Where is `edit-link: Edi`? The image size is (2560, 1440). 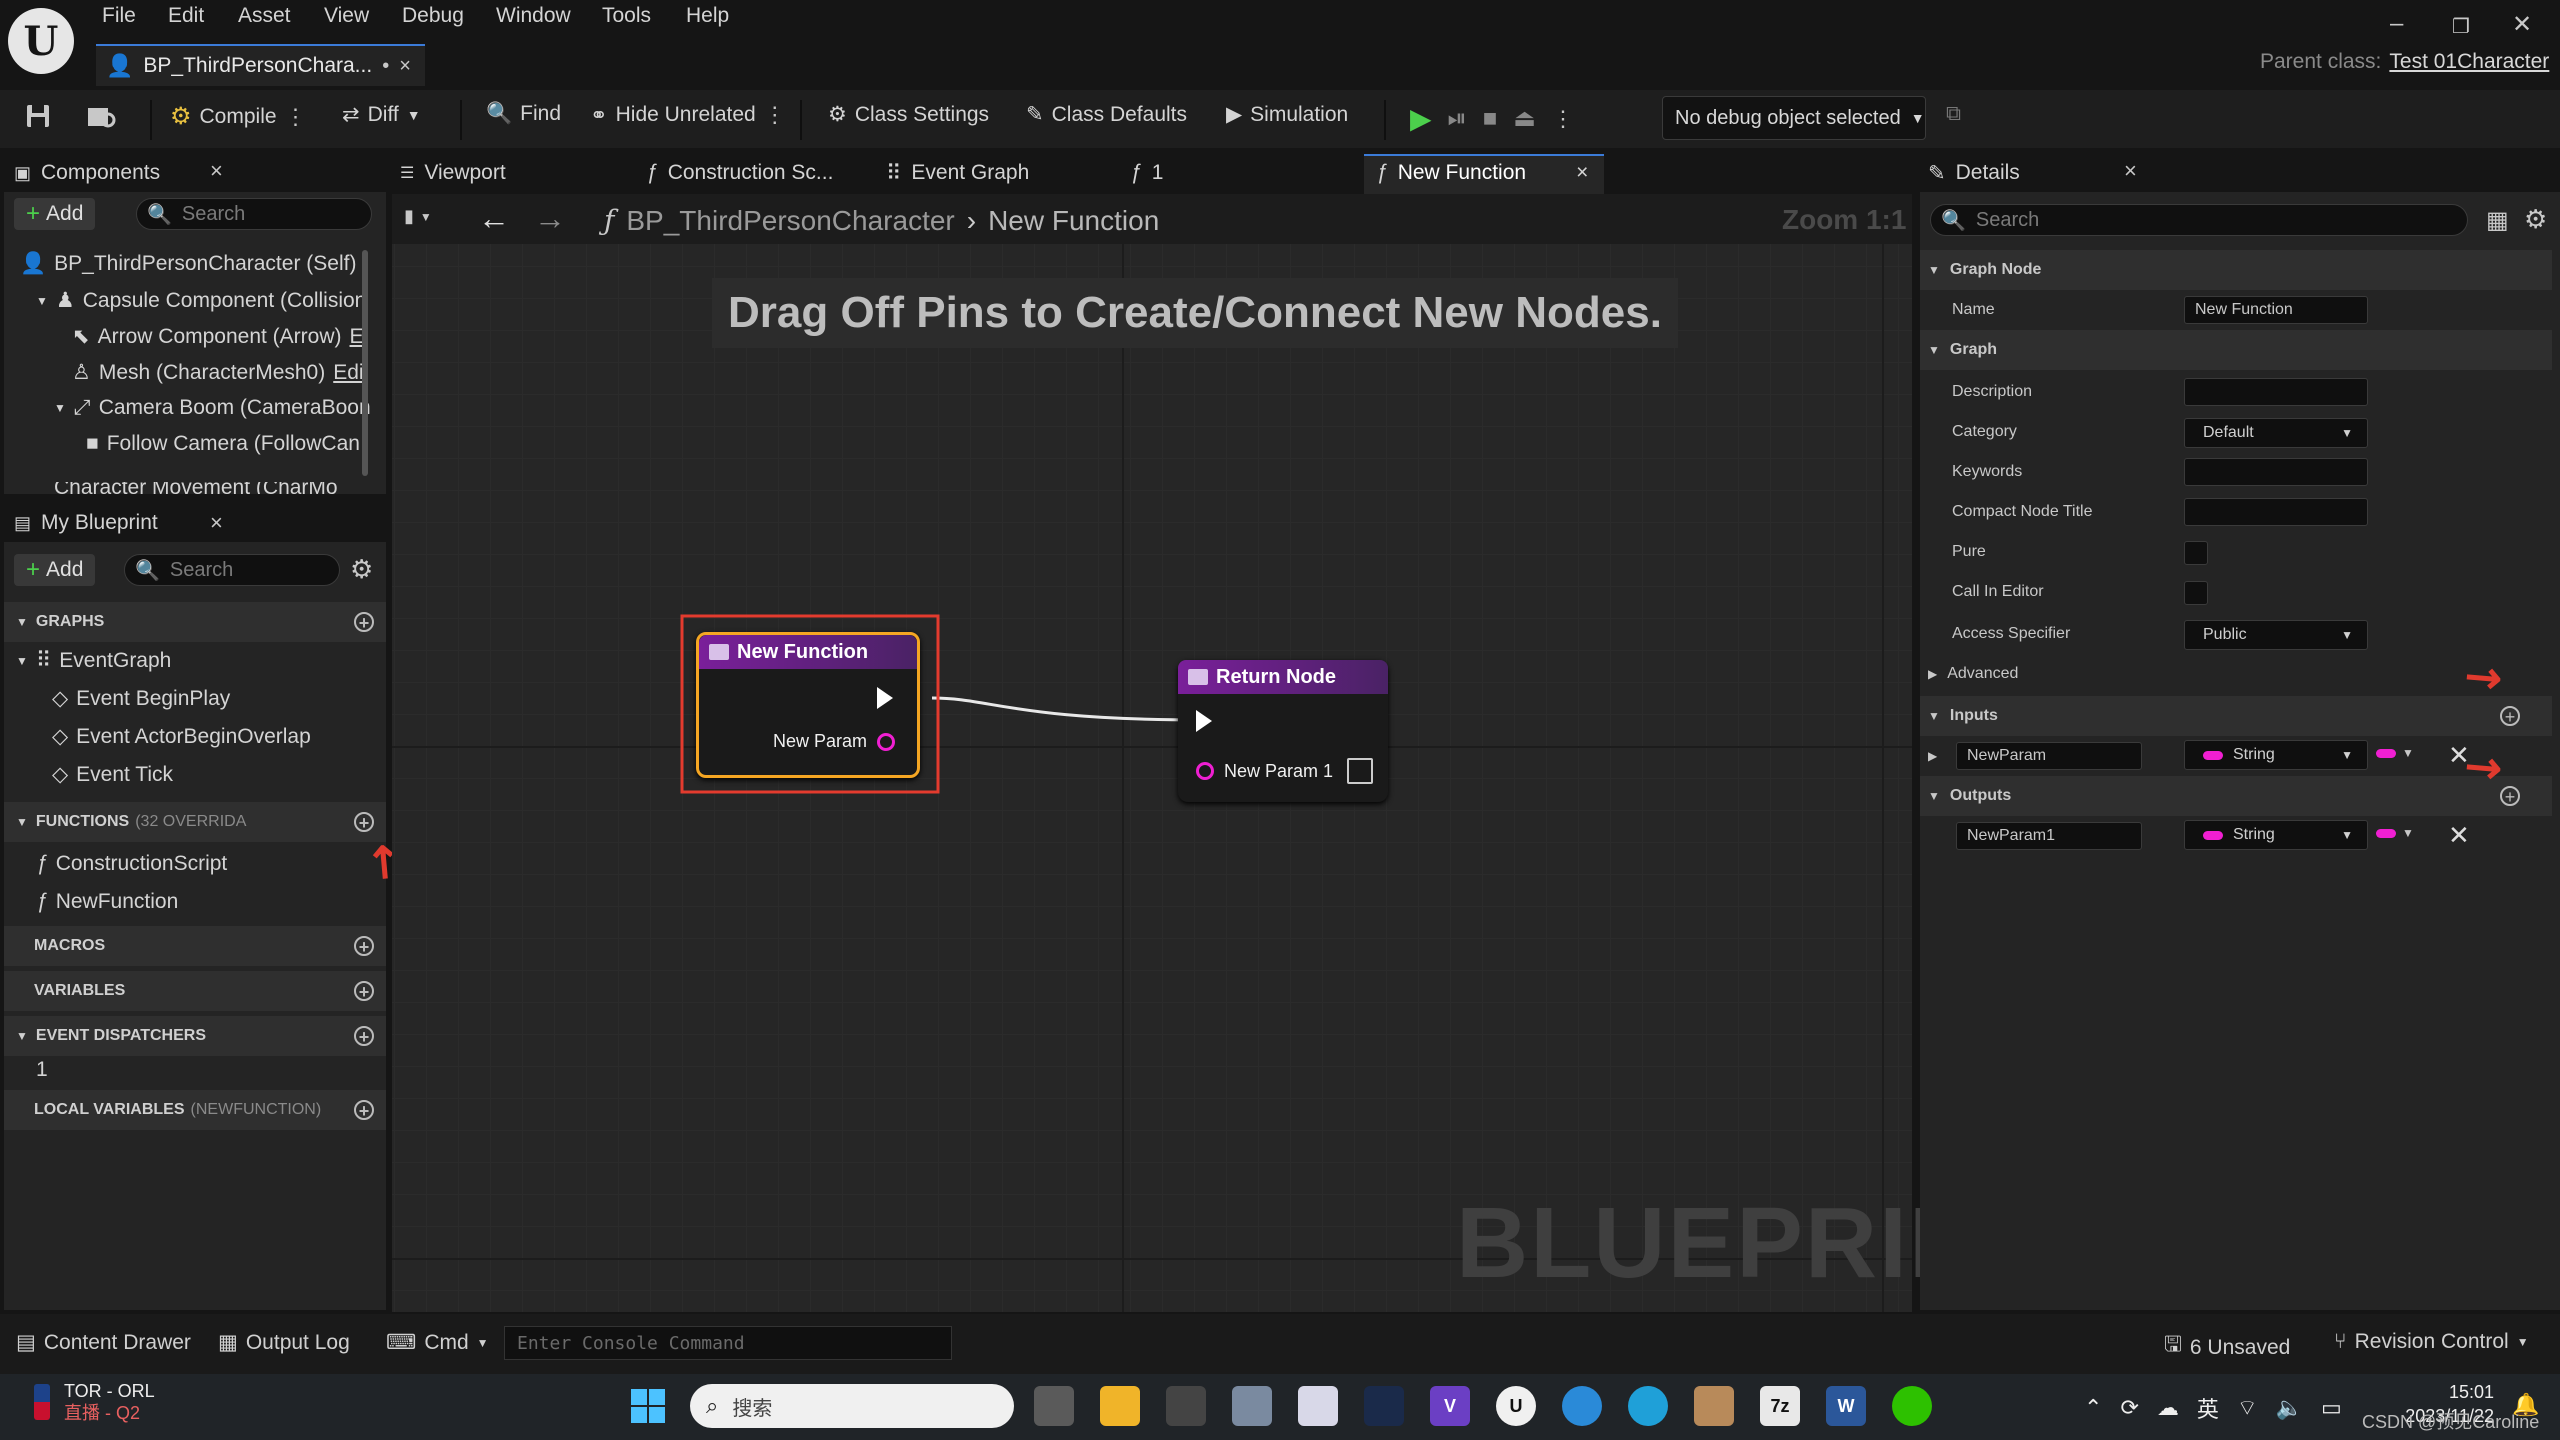 edit-link: Edi is located at coordinates (348, 373).